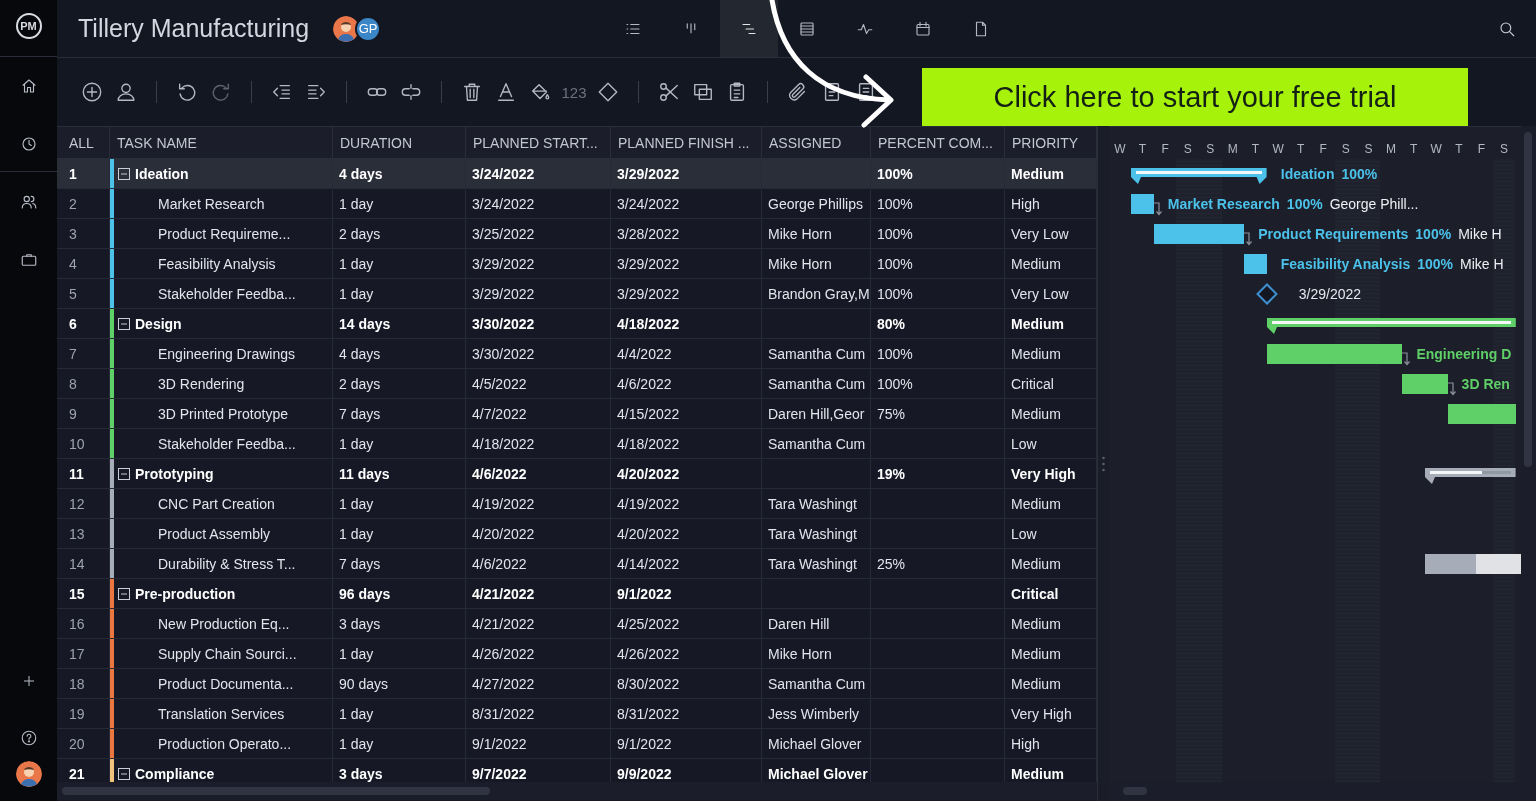 The height and width of the screenshot is (801, 1536). Describe the element at coordinates (538, 383) in the screenshot. I see `table-cell: 4/5/2022` at that location.